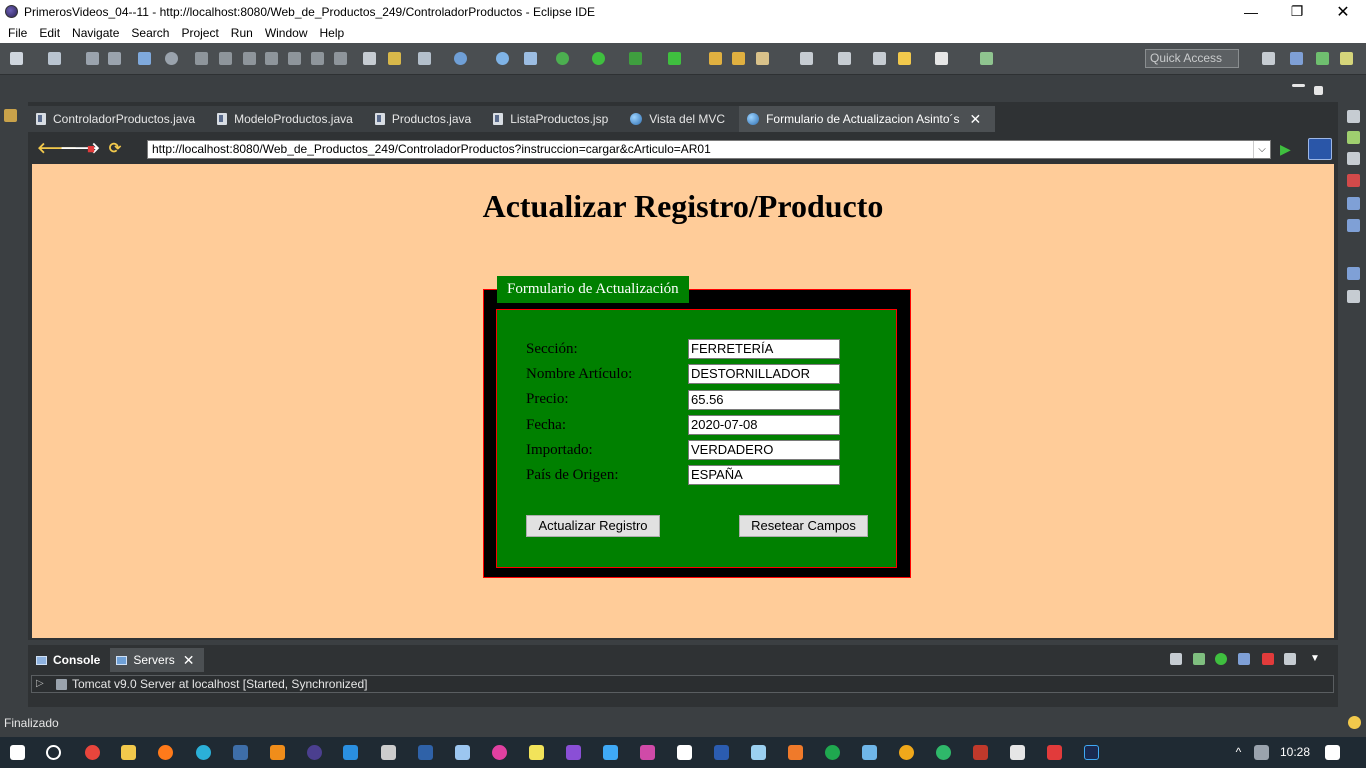  I want to click on suspend-icon, so click(225, 58).